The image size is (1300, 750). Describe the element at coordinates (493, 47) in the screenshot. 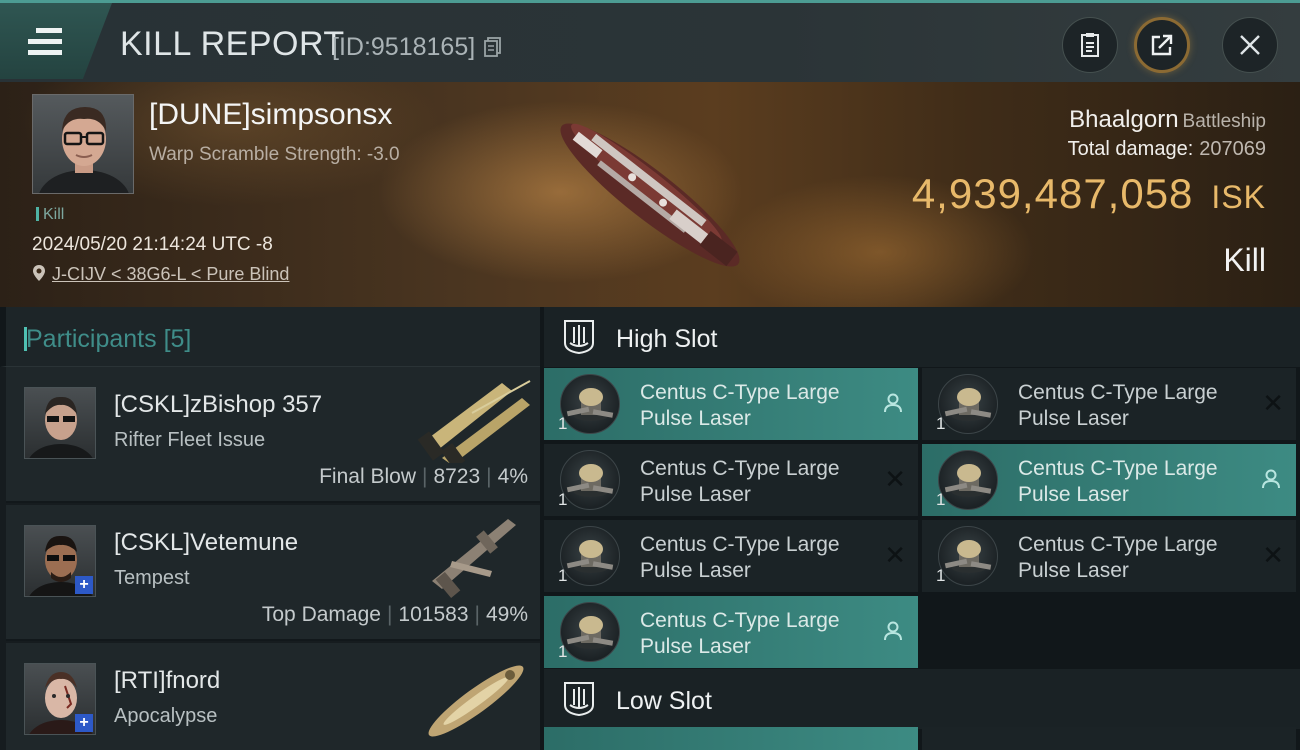

I see `copy-icon` at that location.